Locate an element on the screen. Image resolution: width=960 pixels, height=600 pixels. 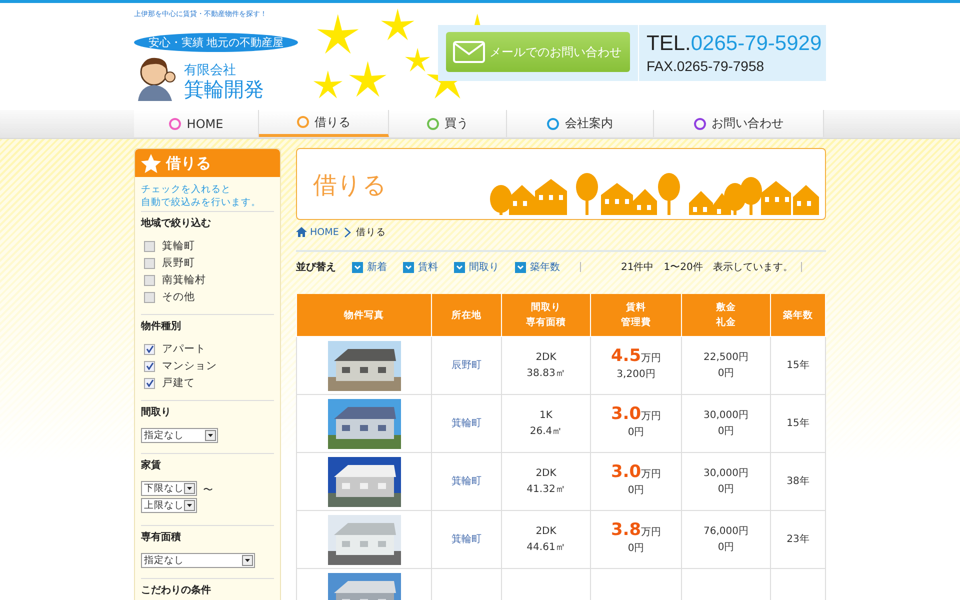
filter-heading: こだわりの条件 is located at coordinates (176, 590).